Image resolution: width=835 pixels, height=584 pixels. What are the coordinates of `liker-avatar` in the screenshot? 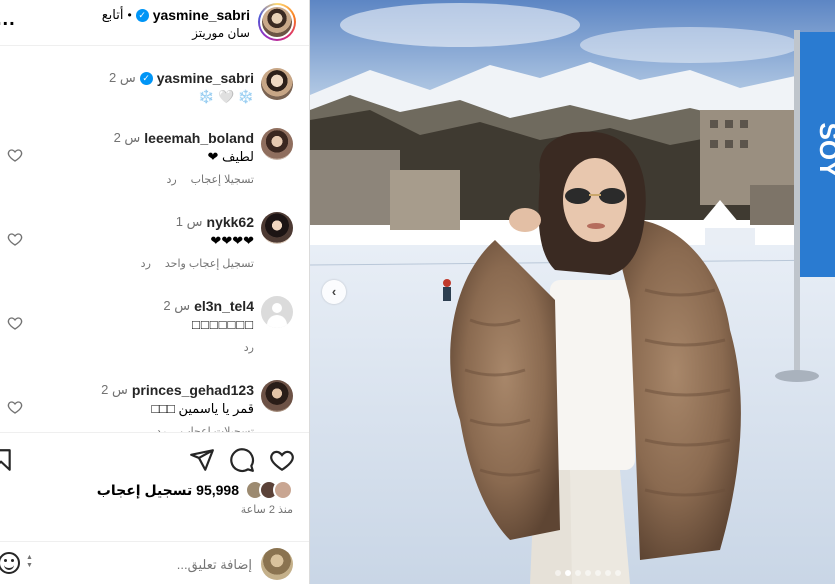 It's located at (283, 490).